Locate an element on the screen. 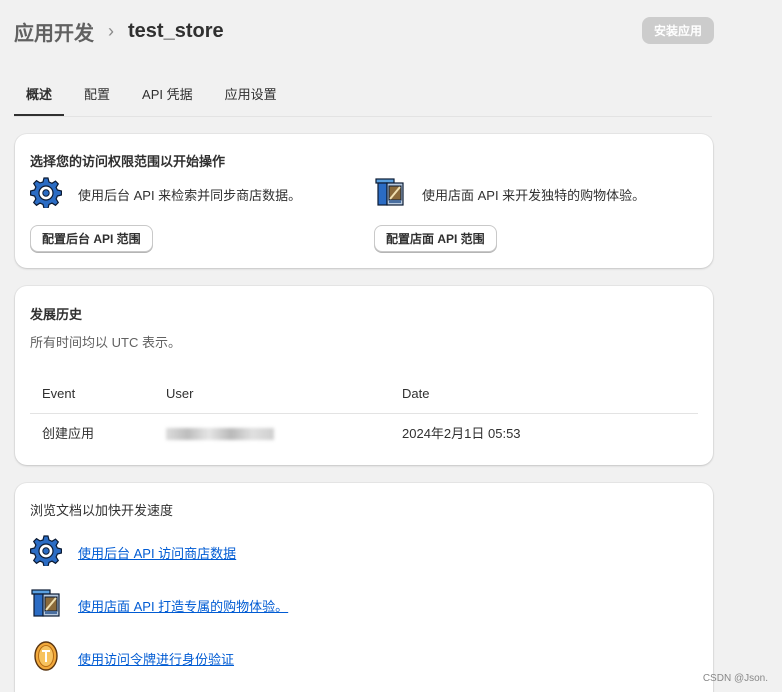  page-header: 应用开发 › test_store 安装应用 is located at coordinates (364, 31).